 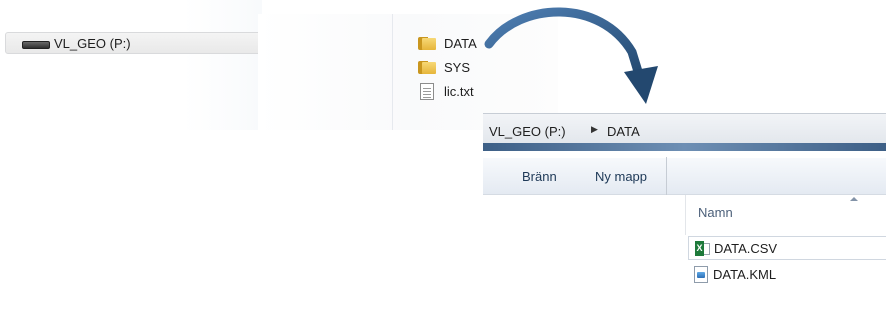 I want to click on curved-arrow-icon, so click(x=571, y=55).